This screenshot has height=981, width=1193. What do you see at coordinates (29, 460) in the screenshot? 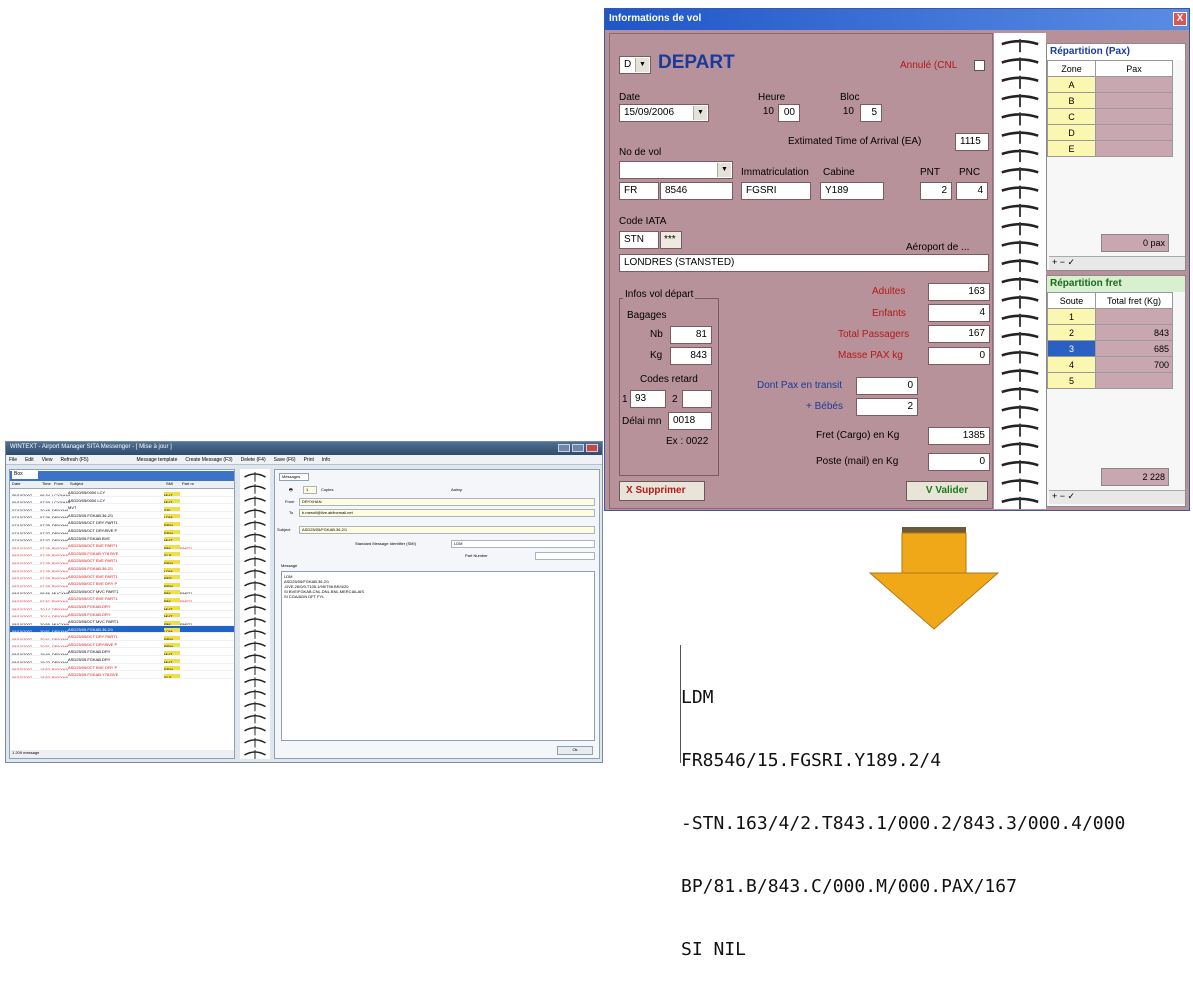
I see `menu-item: Edit` at bounding box center [29, 460].